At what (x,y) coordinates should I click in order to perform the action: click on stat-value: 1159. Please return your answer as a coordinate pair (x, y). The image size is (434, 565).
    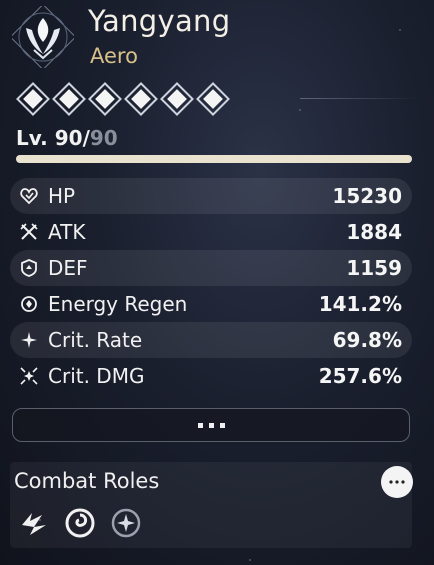
    Looking at the image, I should click on (374, 268).